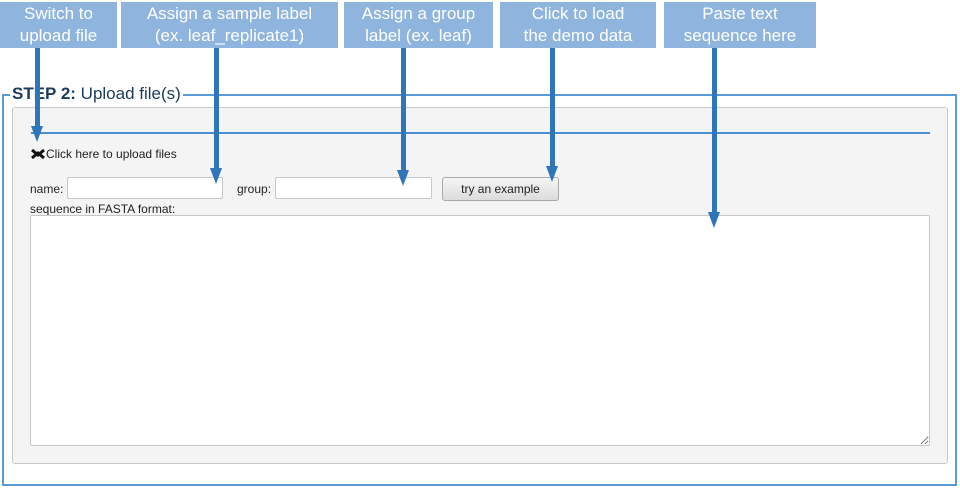  What do you see at coordinates (145, 188) in the screenshot?
I see `name-input` at bounding box center [145, 188].